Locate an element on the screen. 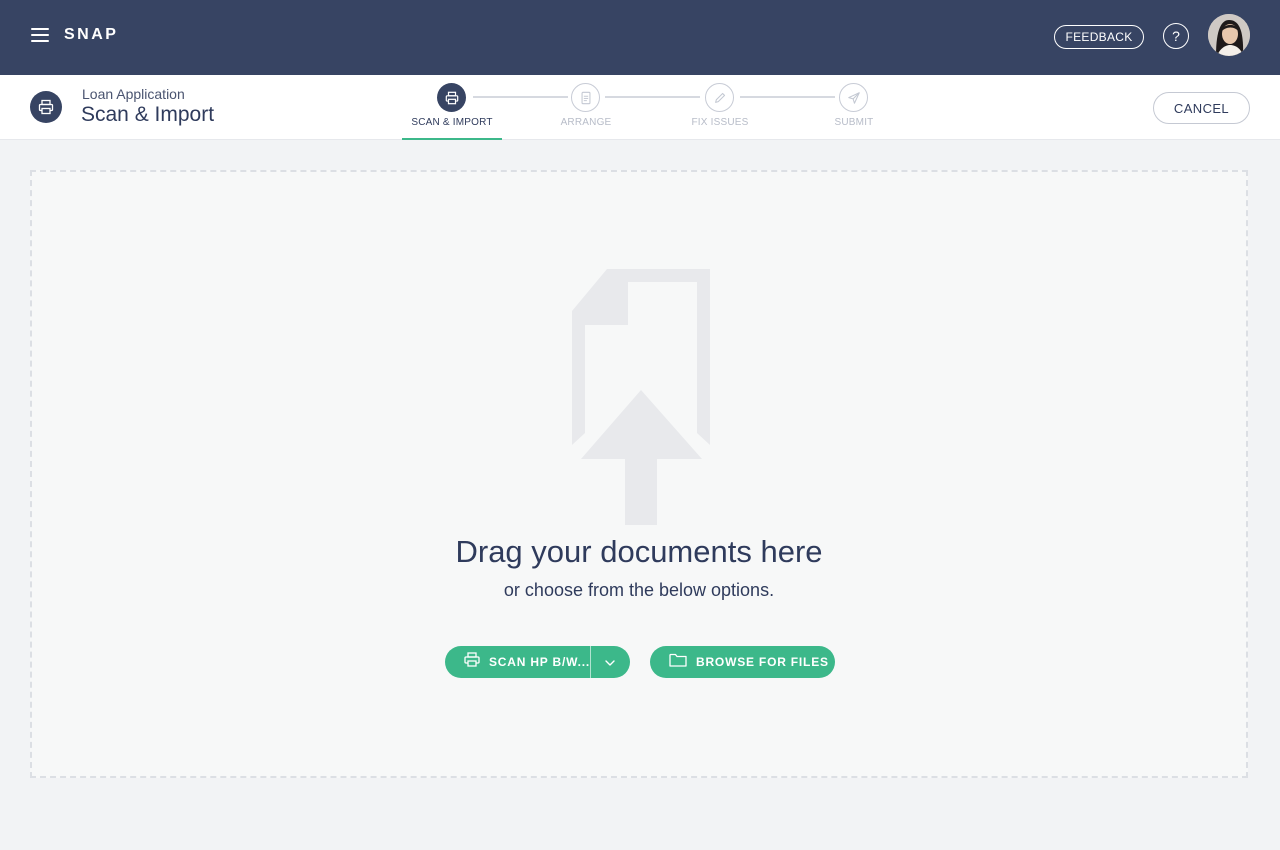 The height and width of the screenshot is (850, 1280). step-arrange: ARRANGE is located at coordinates (586, 111).